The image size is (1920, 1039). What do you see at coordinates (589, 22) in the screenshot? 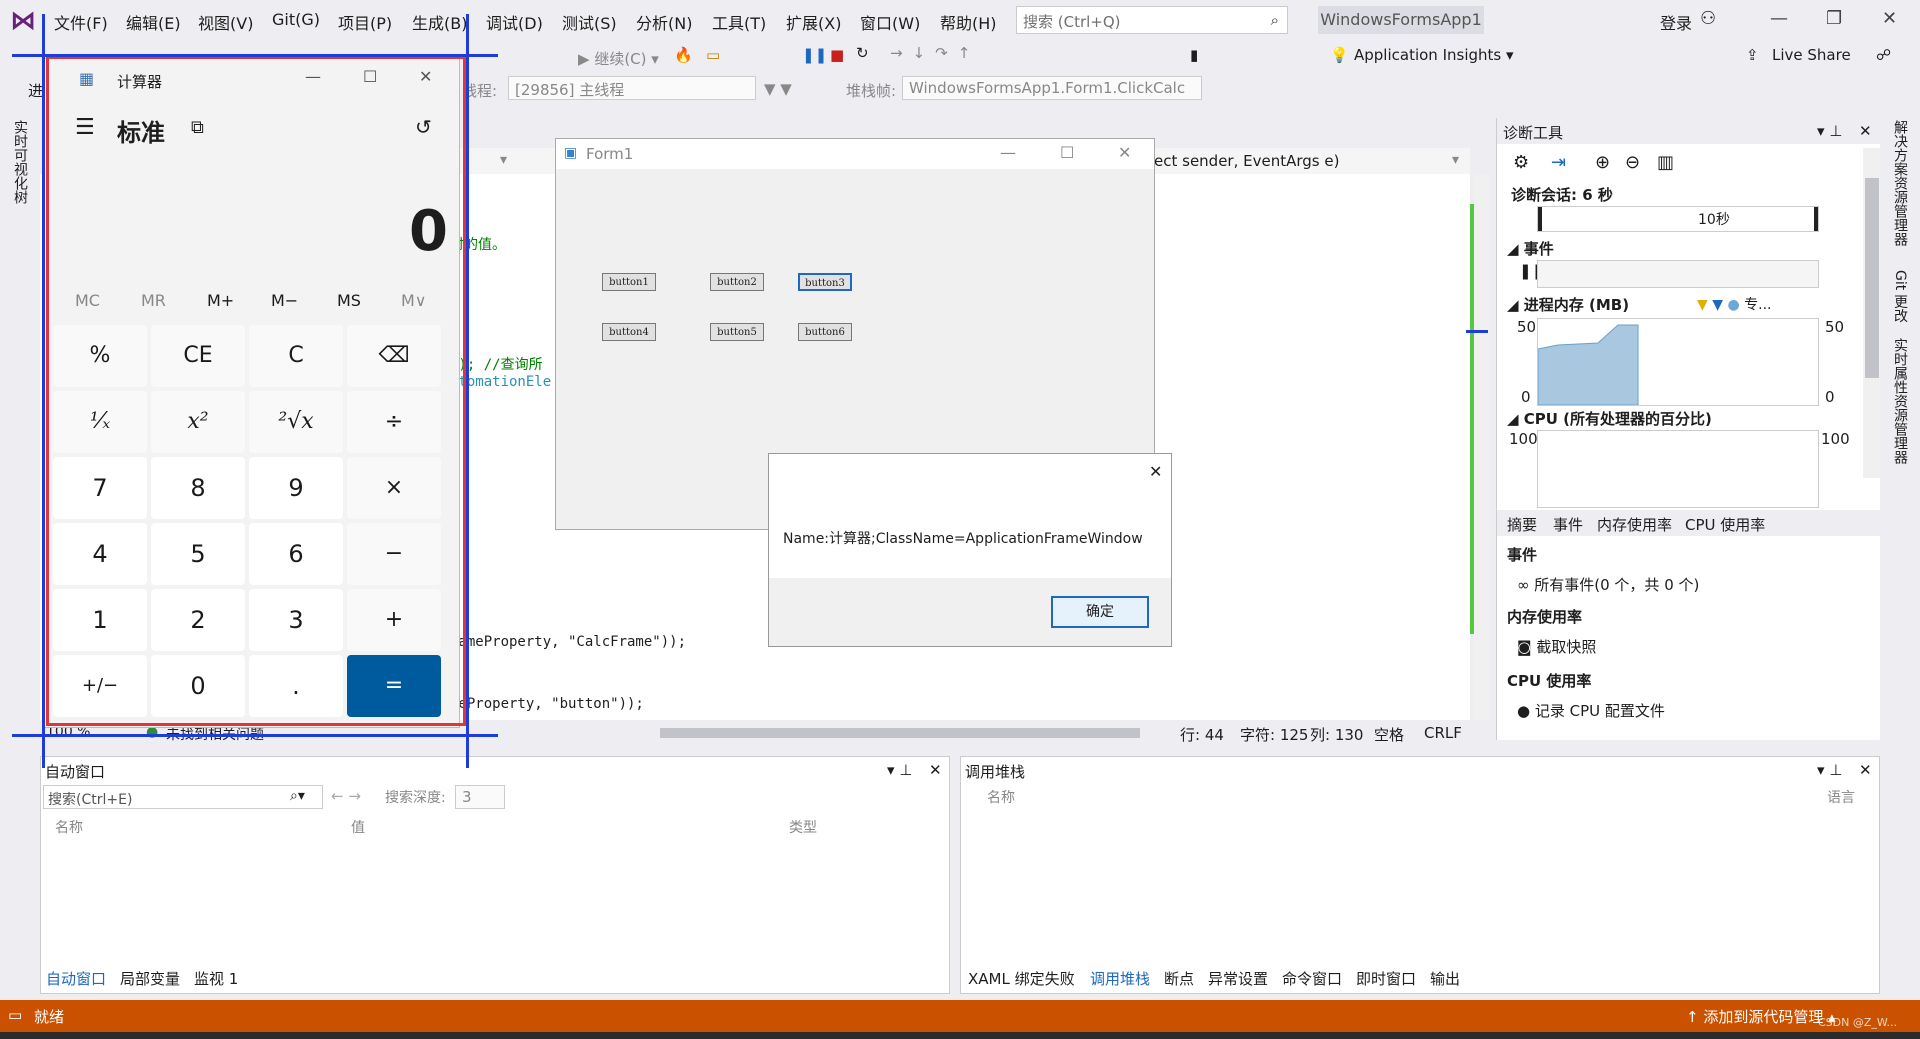
I see `menu-test: 测试(S)` at bounding box center [589, 22].